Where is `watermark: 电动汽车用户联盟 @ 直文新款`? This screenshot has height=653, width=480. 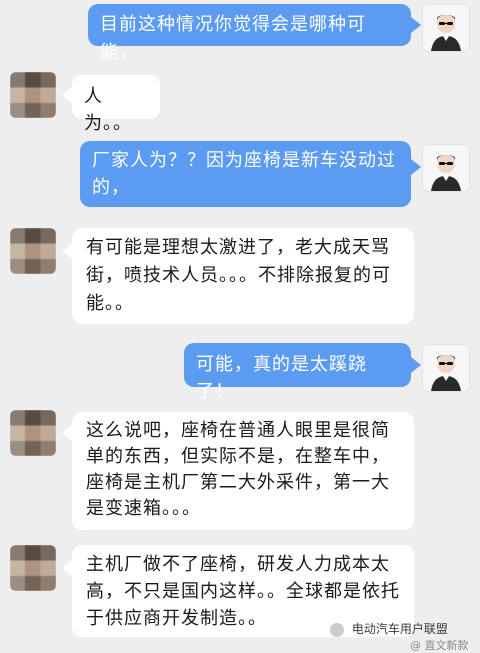
watermark: 电动汽车用户联盟 @ 直文新款 is located at coordinates (405, 636).